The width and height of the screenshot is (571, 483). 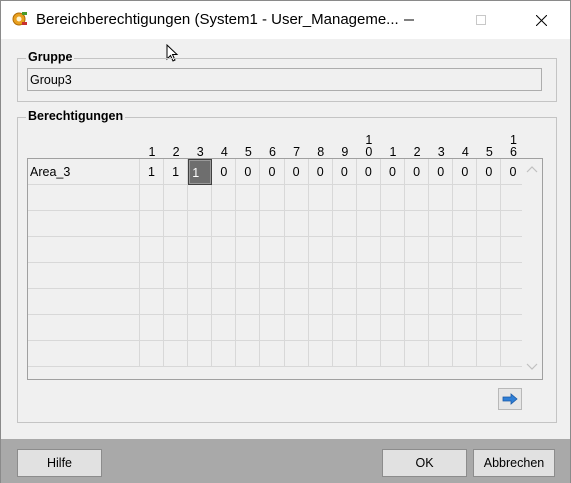 I want to click on scroll-up-icon, so click(x=532, y=169).